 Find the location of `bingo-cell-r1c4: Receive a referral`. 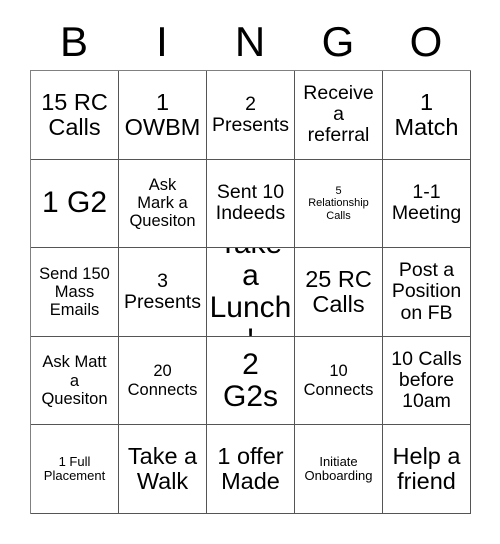

bingo-cell-r1c4: Receive a referral is located at coordinates (339, 115).